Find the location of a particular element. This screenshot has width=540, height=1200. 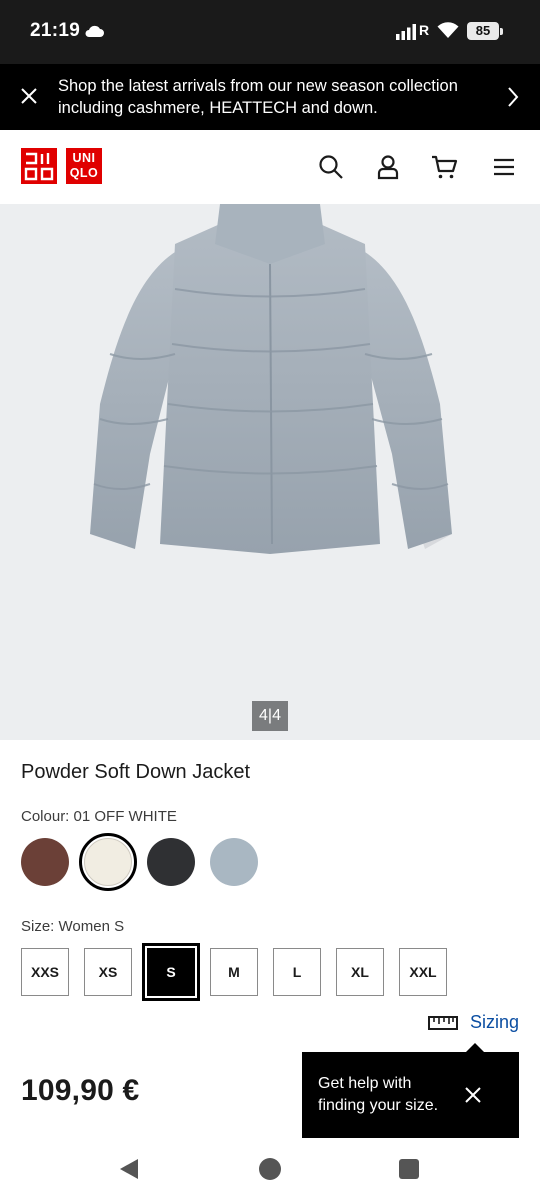

size-button-xl: XL is located at coordinates (360, 972).